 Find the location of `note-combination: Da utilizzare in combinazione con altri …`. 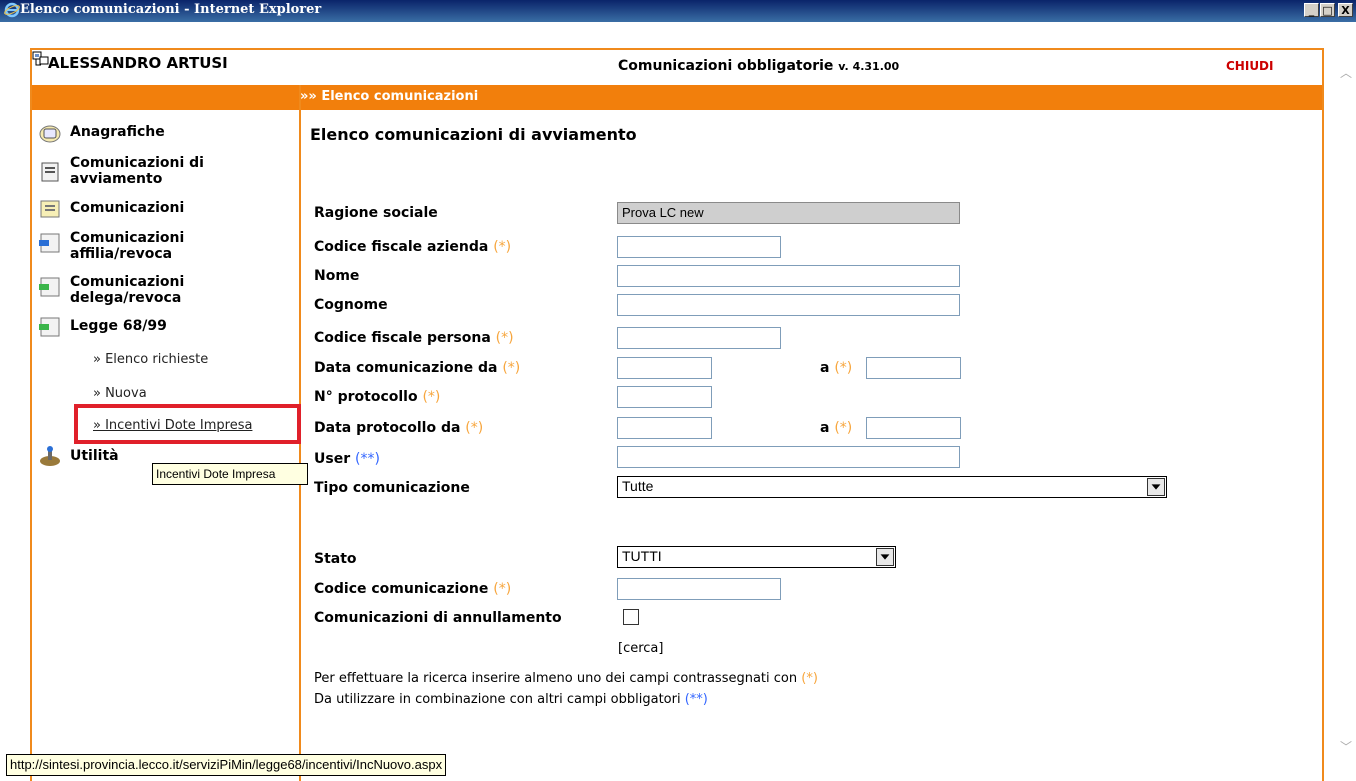

note-combination: Da utilizzare in combinazione con altri … is located at coordinates (511, 699).